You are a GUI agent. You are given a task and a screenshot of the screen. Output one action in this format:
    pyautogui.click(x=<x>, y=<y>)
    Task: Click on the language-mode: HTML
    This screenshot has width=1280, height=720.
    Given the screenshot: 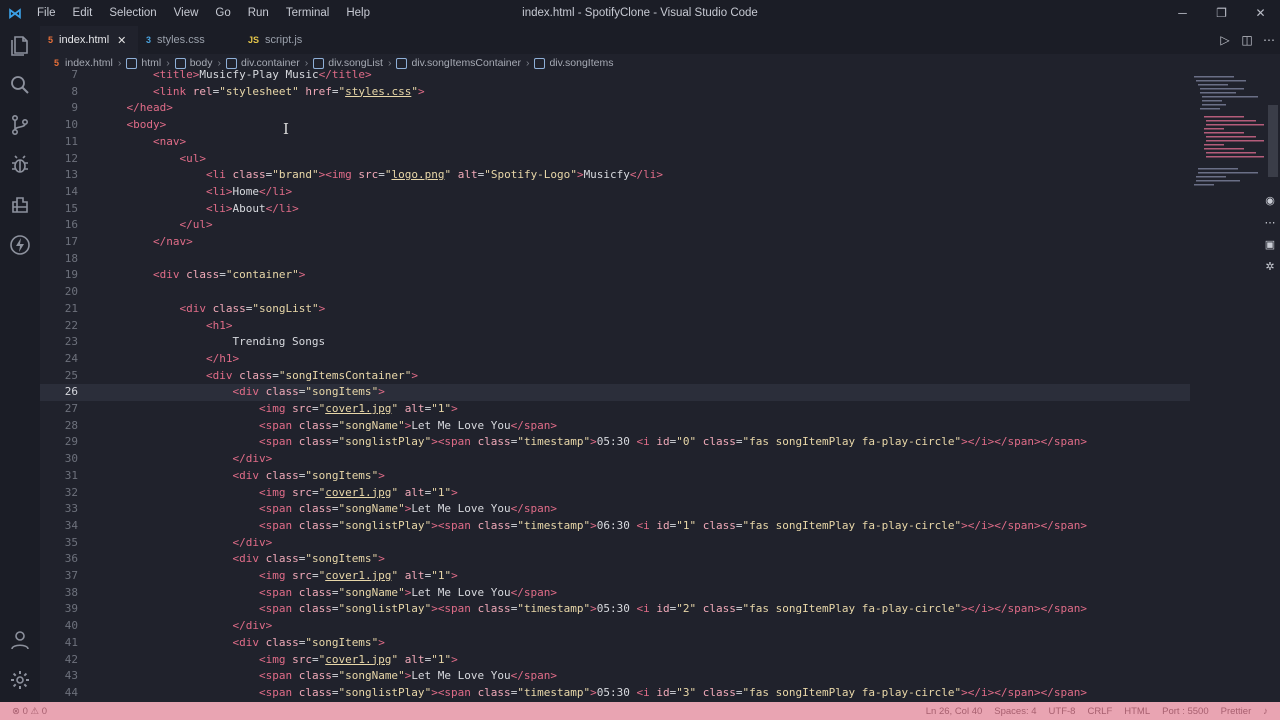 What is the action you would take?
    pyautogui.click(x=1137, y=711)
    